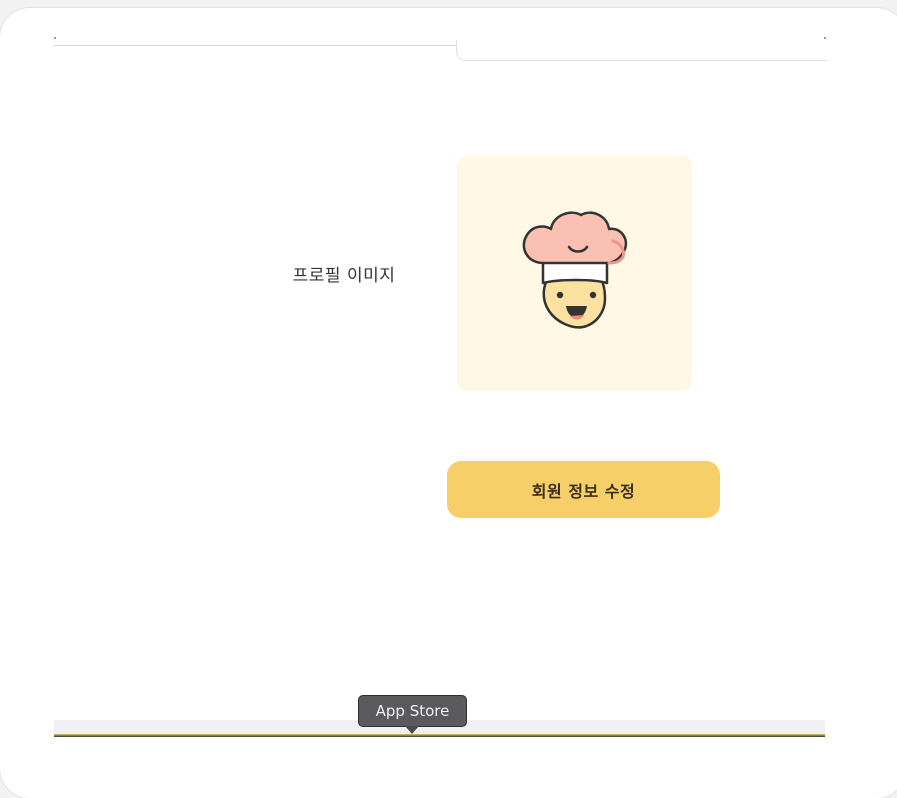 Image resolution: width=897 pixels, height=798 pixels. Describe the element at coordinates (412, 730) in the screenshot. I see `tooltip-arrow` at that location.